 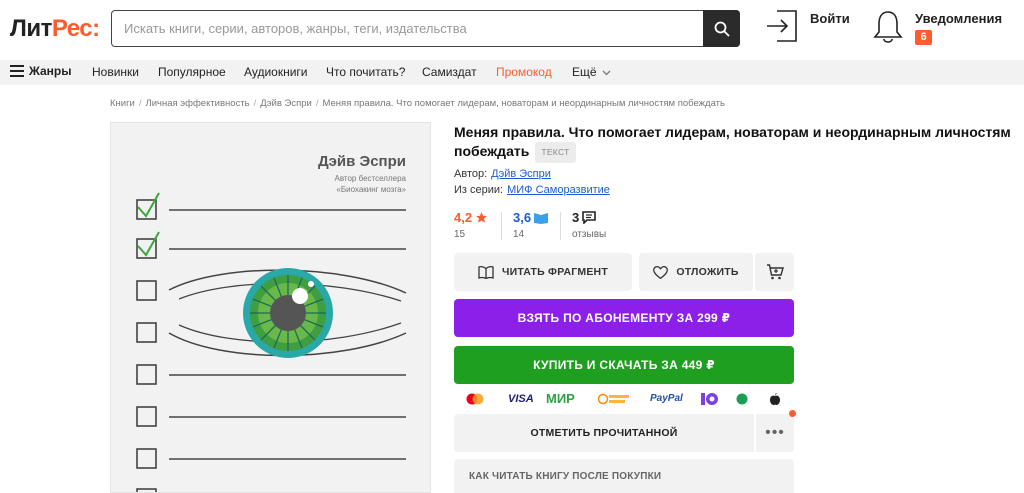 I want to click on header: ЛитРес: Войти Уведомления 6, so click(x=512, y=30).